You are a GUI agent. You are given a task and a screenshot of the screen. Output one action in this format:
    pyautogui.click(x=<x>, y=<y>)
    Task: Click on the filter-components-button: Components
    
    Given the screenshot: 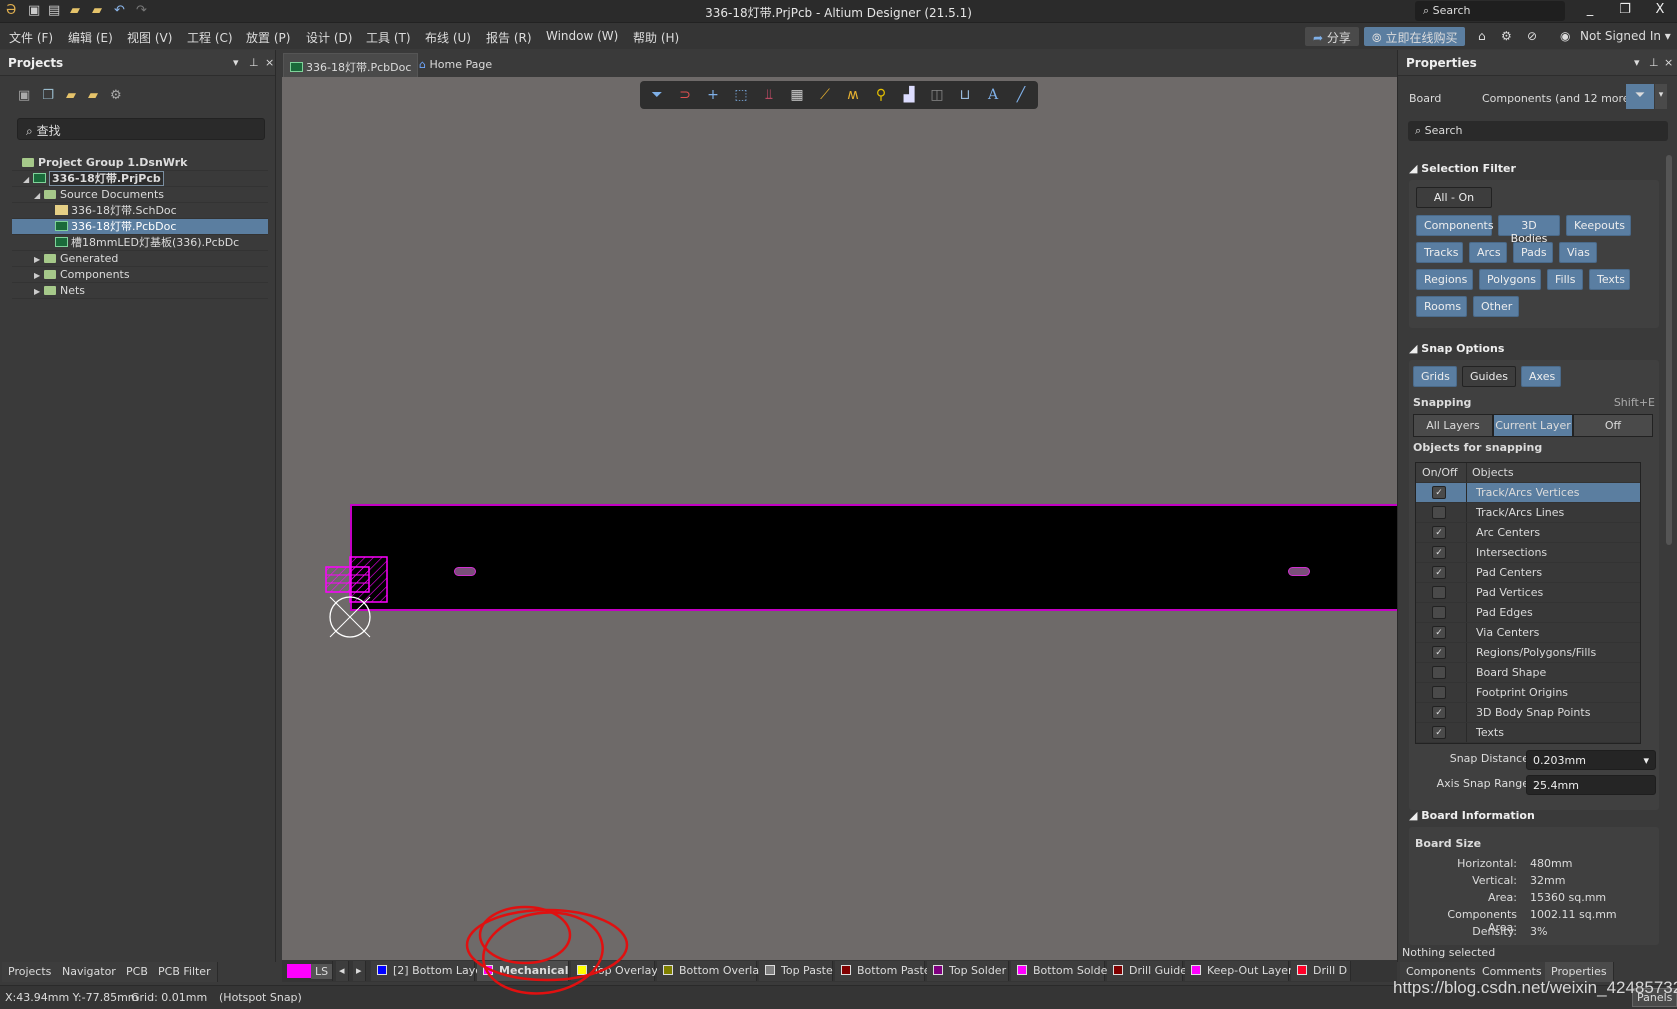 What is the action you would take?
    pyautogui.click(x=1455, y=225)
    